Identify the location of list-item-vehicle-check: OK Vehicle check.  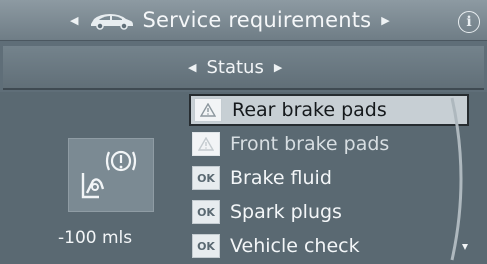
(329, 246).